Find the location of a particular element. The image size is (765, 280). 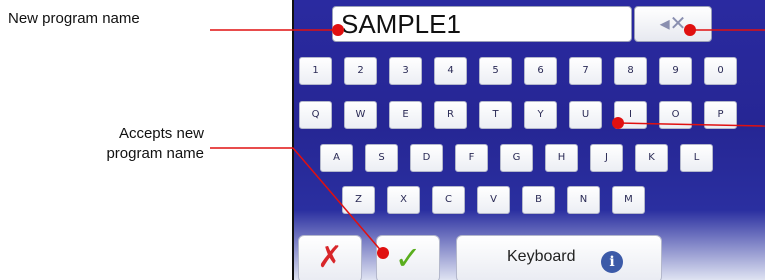

key-1: 1 is located at coordinates (315, 71).